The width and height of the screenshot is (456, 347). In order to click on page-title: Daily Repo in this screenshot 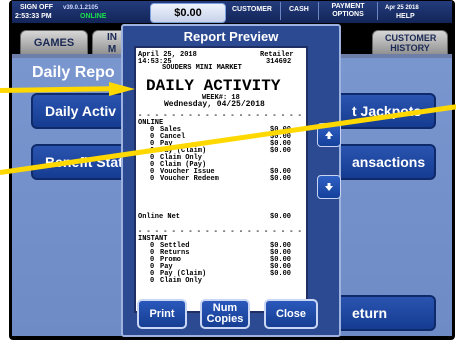, I will do `click(73, 72)`.